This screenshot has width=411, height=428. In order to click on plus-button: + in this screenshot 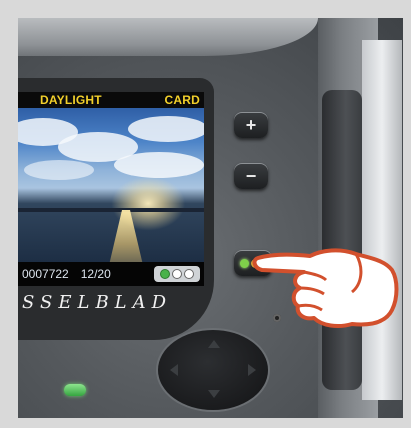, I will do `click(251, 125)`.